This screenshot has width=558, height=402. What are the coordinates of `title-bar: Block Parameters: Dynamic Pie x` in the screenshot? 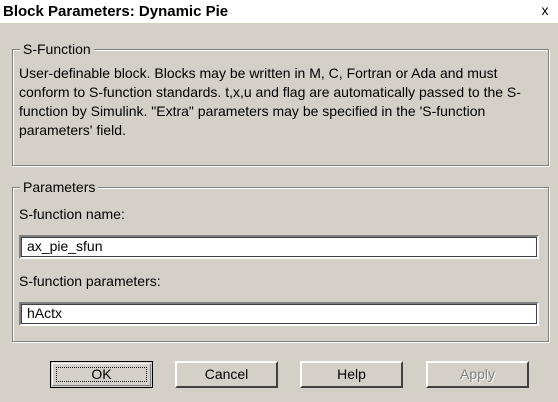 It's located at (279, 11).